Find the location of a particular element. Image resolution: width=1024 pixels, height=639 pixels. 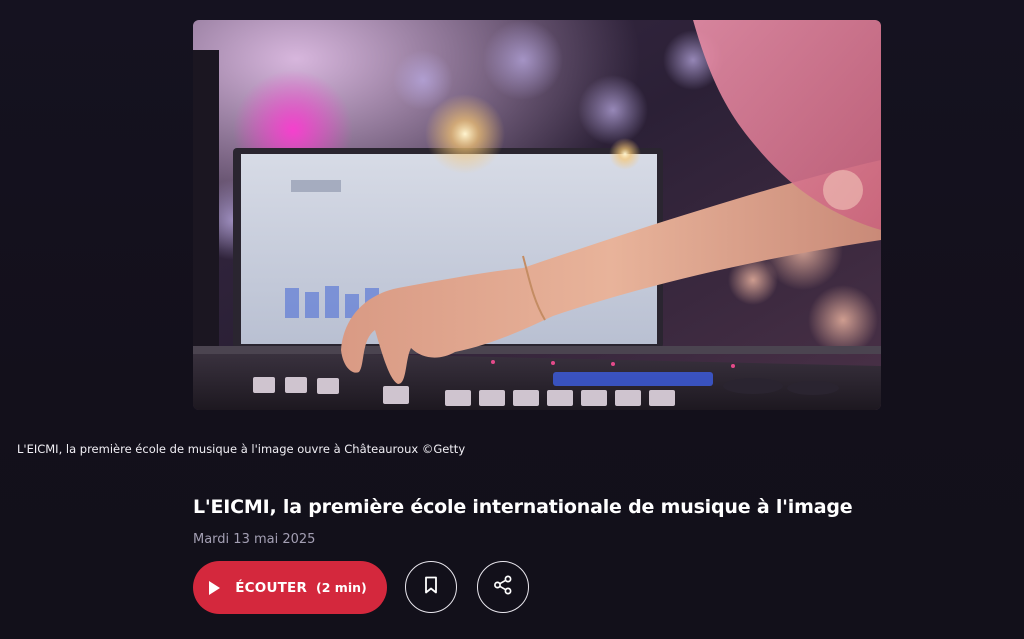

share-icon is located at coordinates (503, 587).